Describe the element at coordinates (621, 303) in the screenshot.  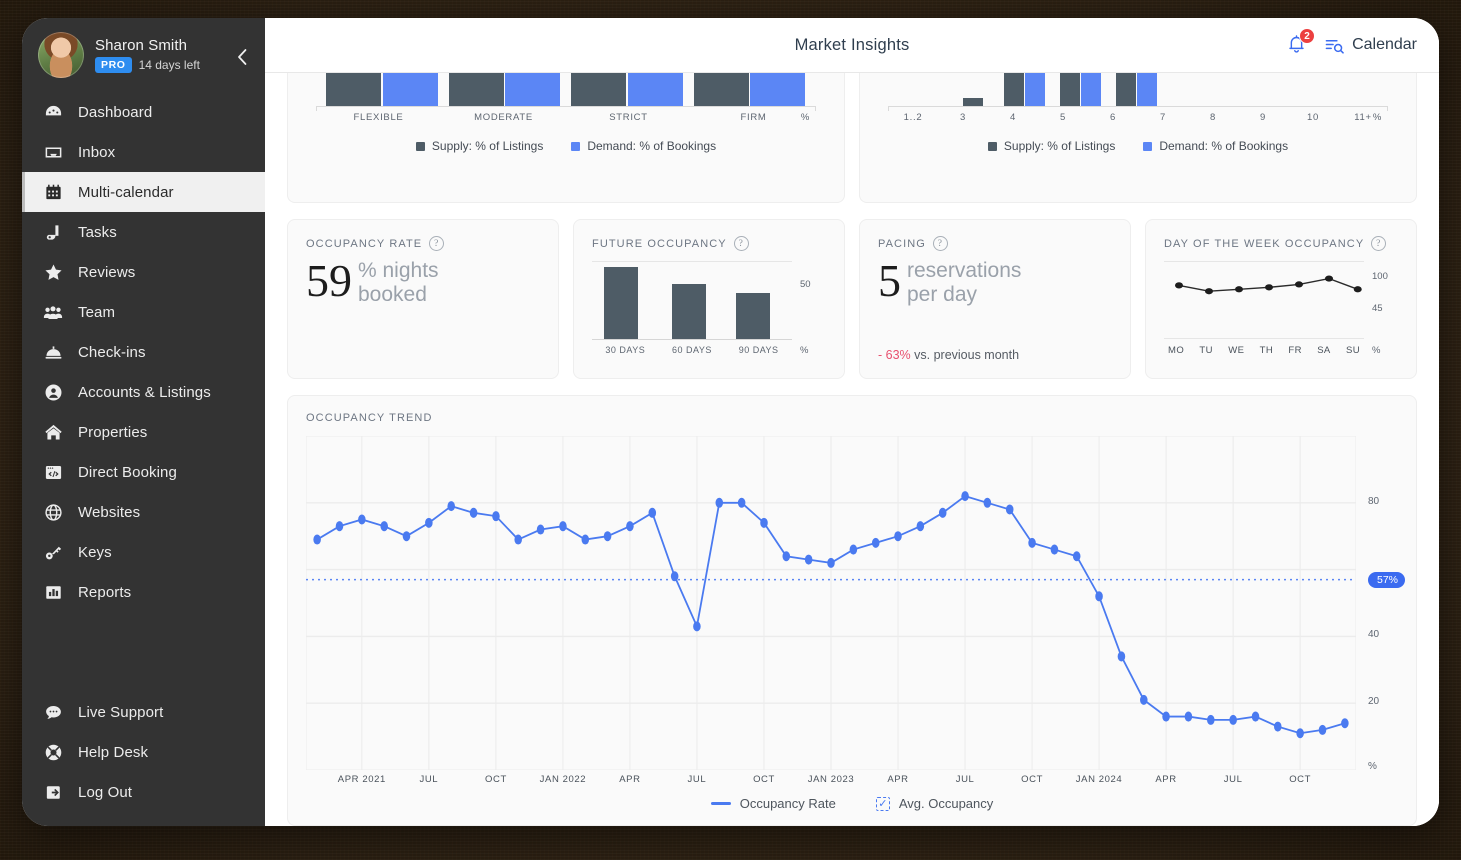
I see `bar-30-days` at that location.